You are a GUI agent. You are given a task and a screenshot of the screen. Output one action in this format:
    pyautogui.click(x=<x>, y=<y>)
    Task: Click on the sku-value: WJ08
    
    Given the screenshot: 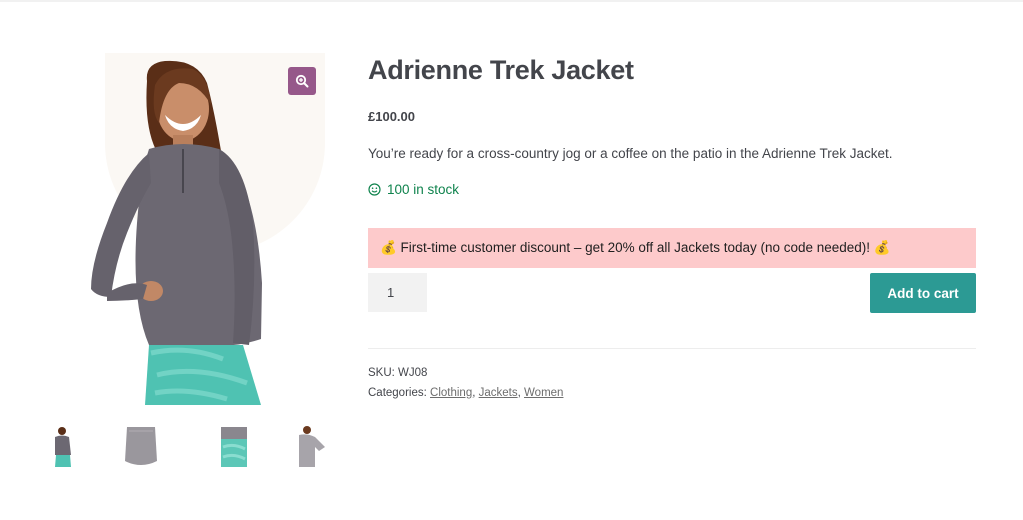 What is the action you would take?
    pyautogui.click(x=413, y=373)
    